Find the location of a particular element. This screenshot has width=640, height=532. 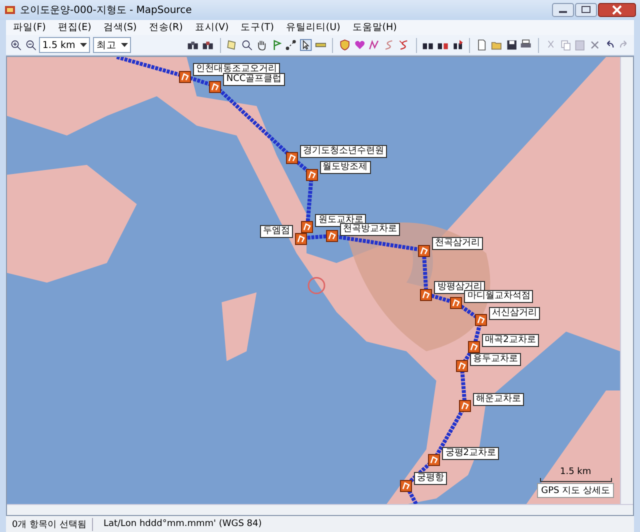

detail-level-dropdown: 최고 is located at coordinates (112, 45).